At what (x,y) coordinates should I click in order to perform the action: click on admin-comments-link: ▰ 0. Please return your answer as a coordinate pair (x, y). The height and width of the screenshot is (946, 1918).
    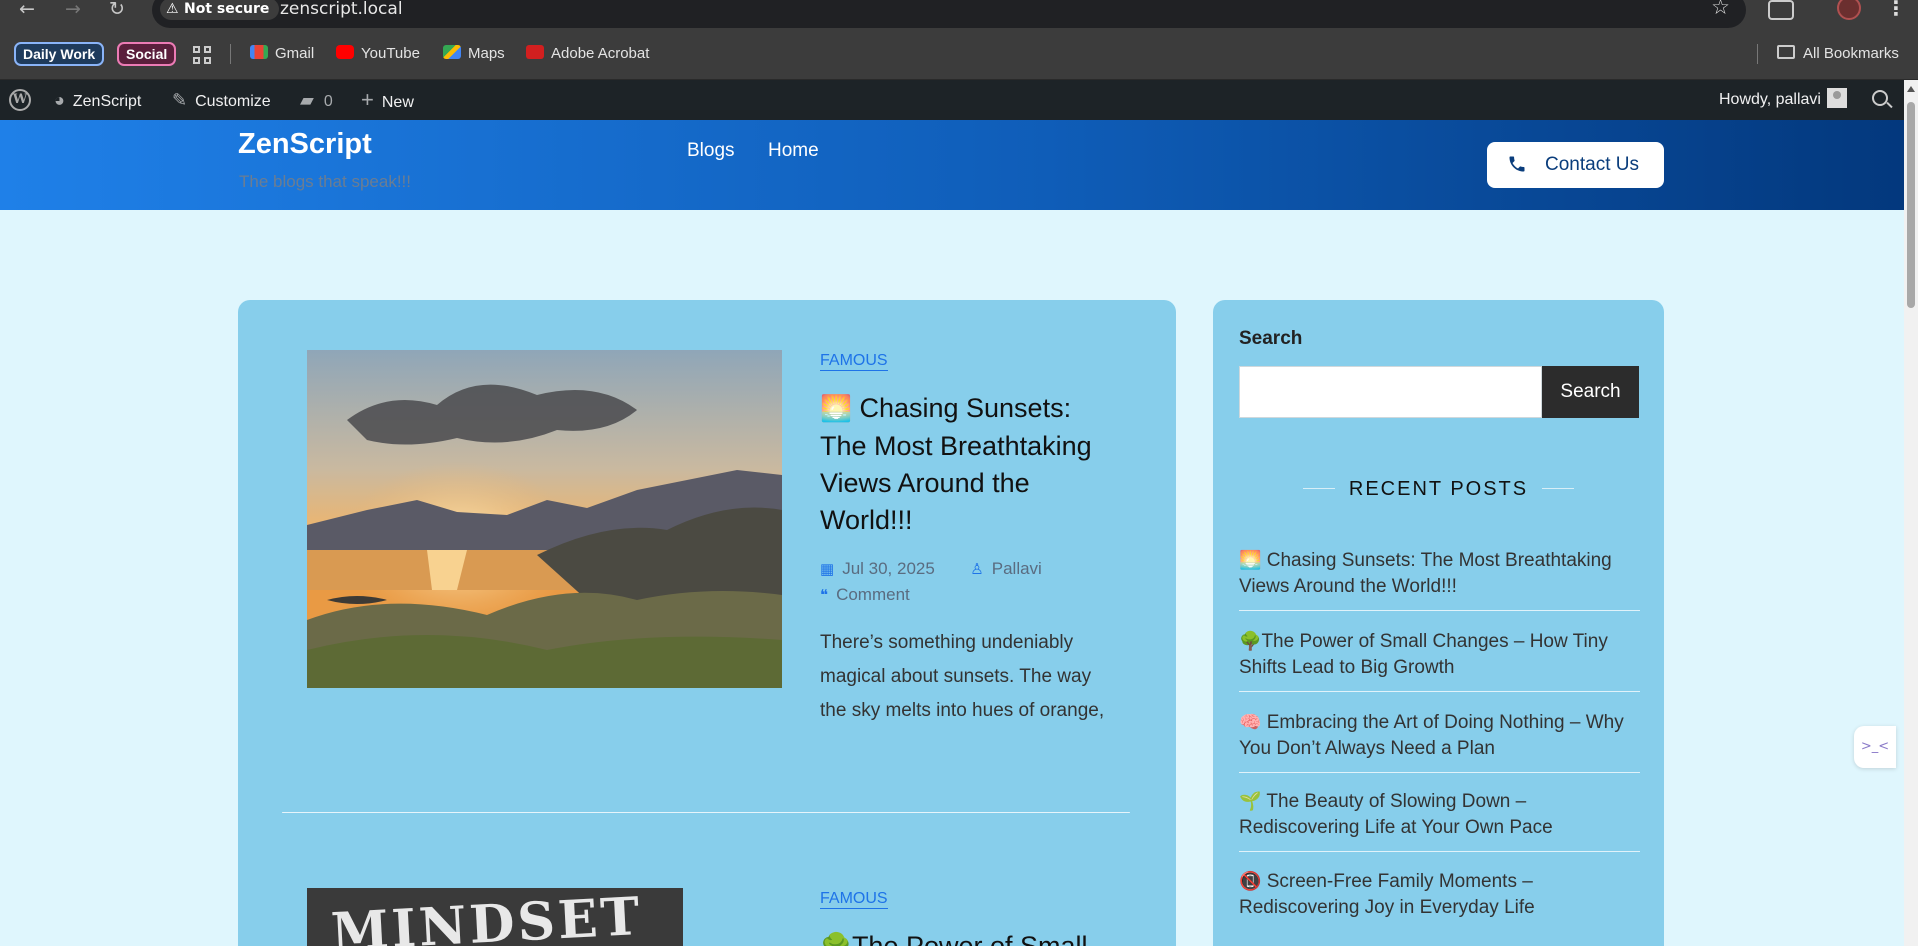
    Looking at the image, I should click on (316, 100).